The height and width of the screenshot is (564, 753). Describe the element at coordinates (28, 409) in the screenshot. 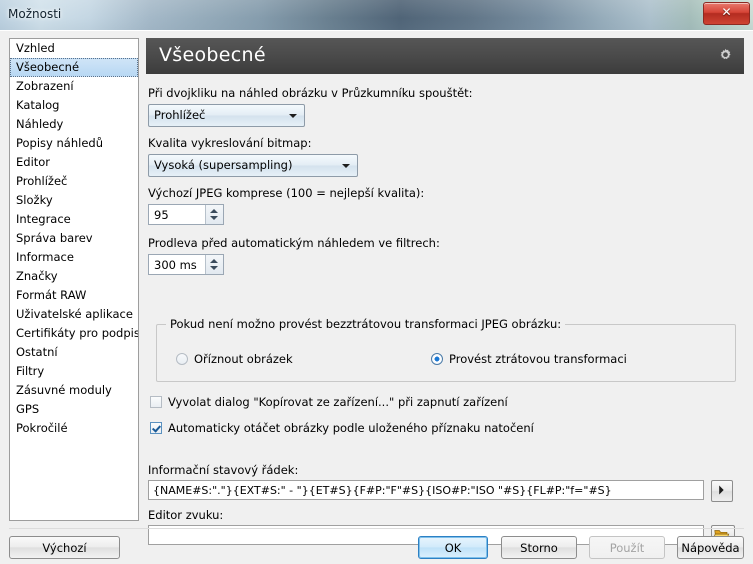

I see `sidebar-item-label: GPS` at that location.